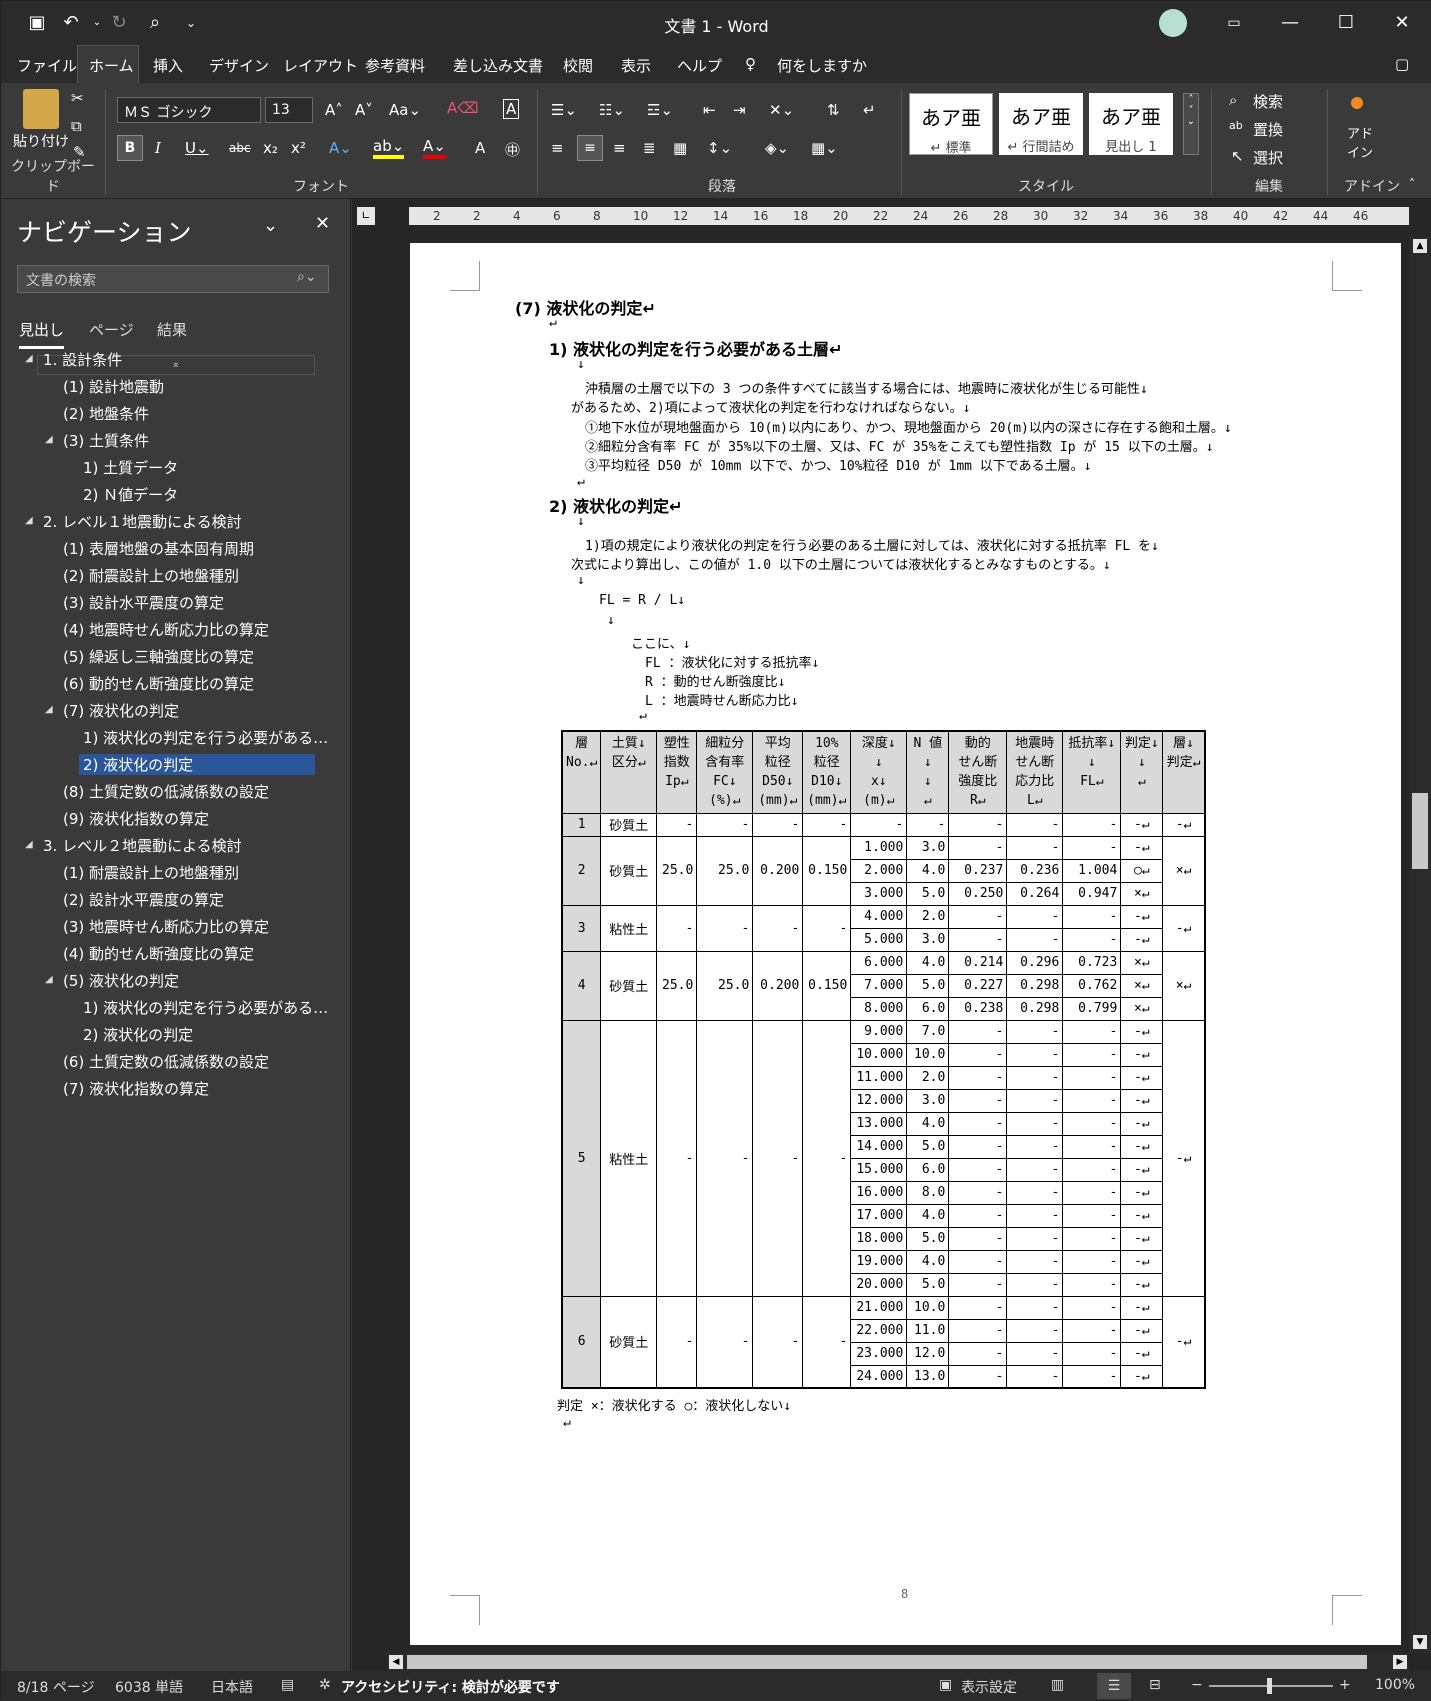 The image size is (1431, 1701). Describe the element at coordinates (366, 216) in the screenshot. I see `tab-selector: ∟` at that location.